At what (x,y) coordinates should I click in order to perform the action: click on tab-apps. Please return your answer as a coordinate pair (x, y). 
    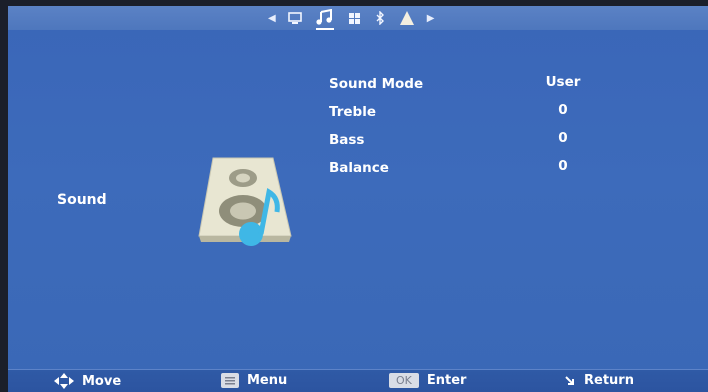
    Looking at the image, I should click on (354, 18).